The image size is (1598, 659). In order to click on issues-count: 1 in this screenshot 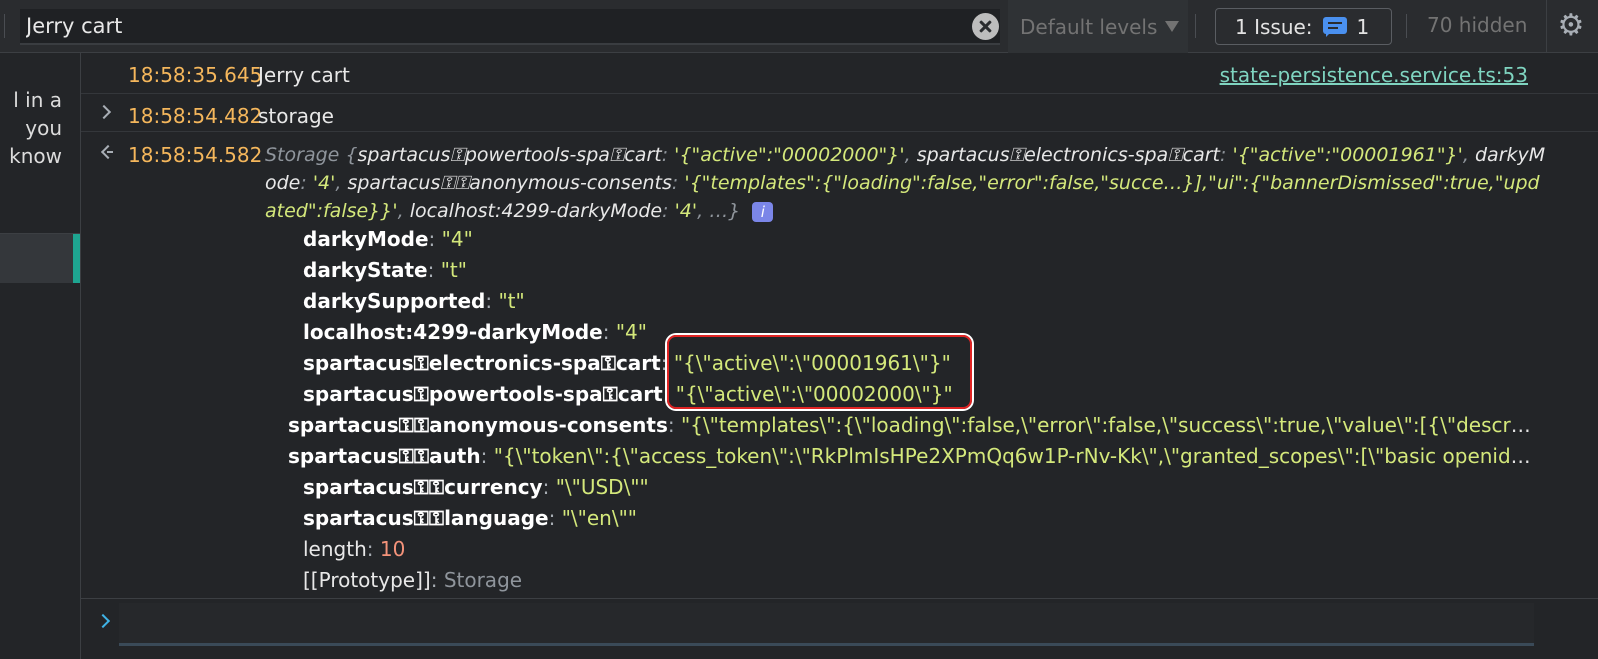, I will do `click(1363, 26)`.